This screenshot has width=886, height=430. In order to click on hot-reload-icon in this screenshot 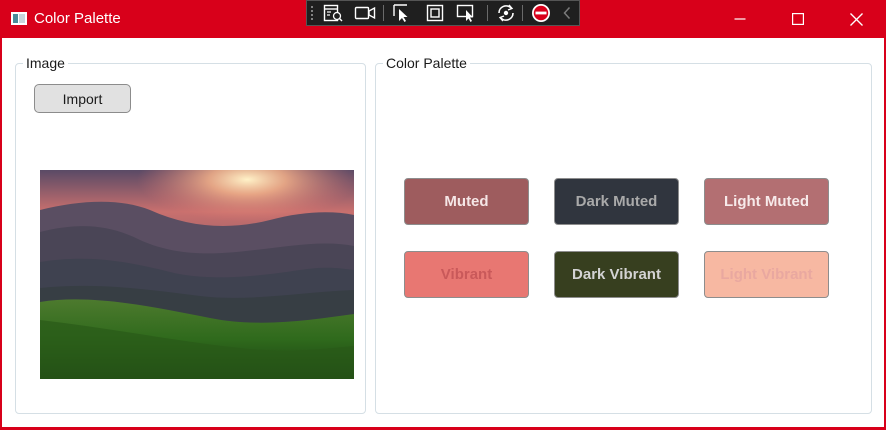, I will do `click(506, 13)`.